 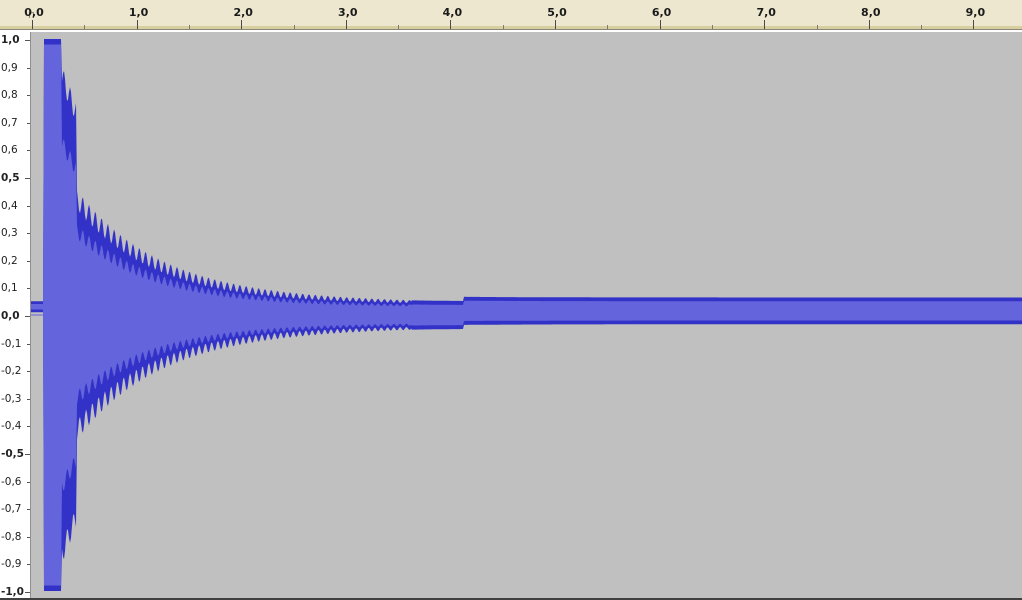 What do you see at coordinates (10, 40) in the screenshot?
I see `amplitude-label: 1,0` at bounding box center [10, 40].